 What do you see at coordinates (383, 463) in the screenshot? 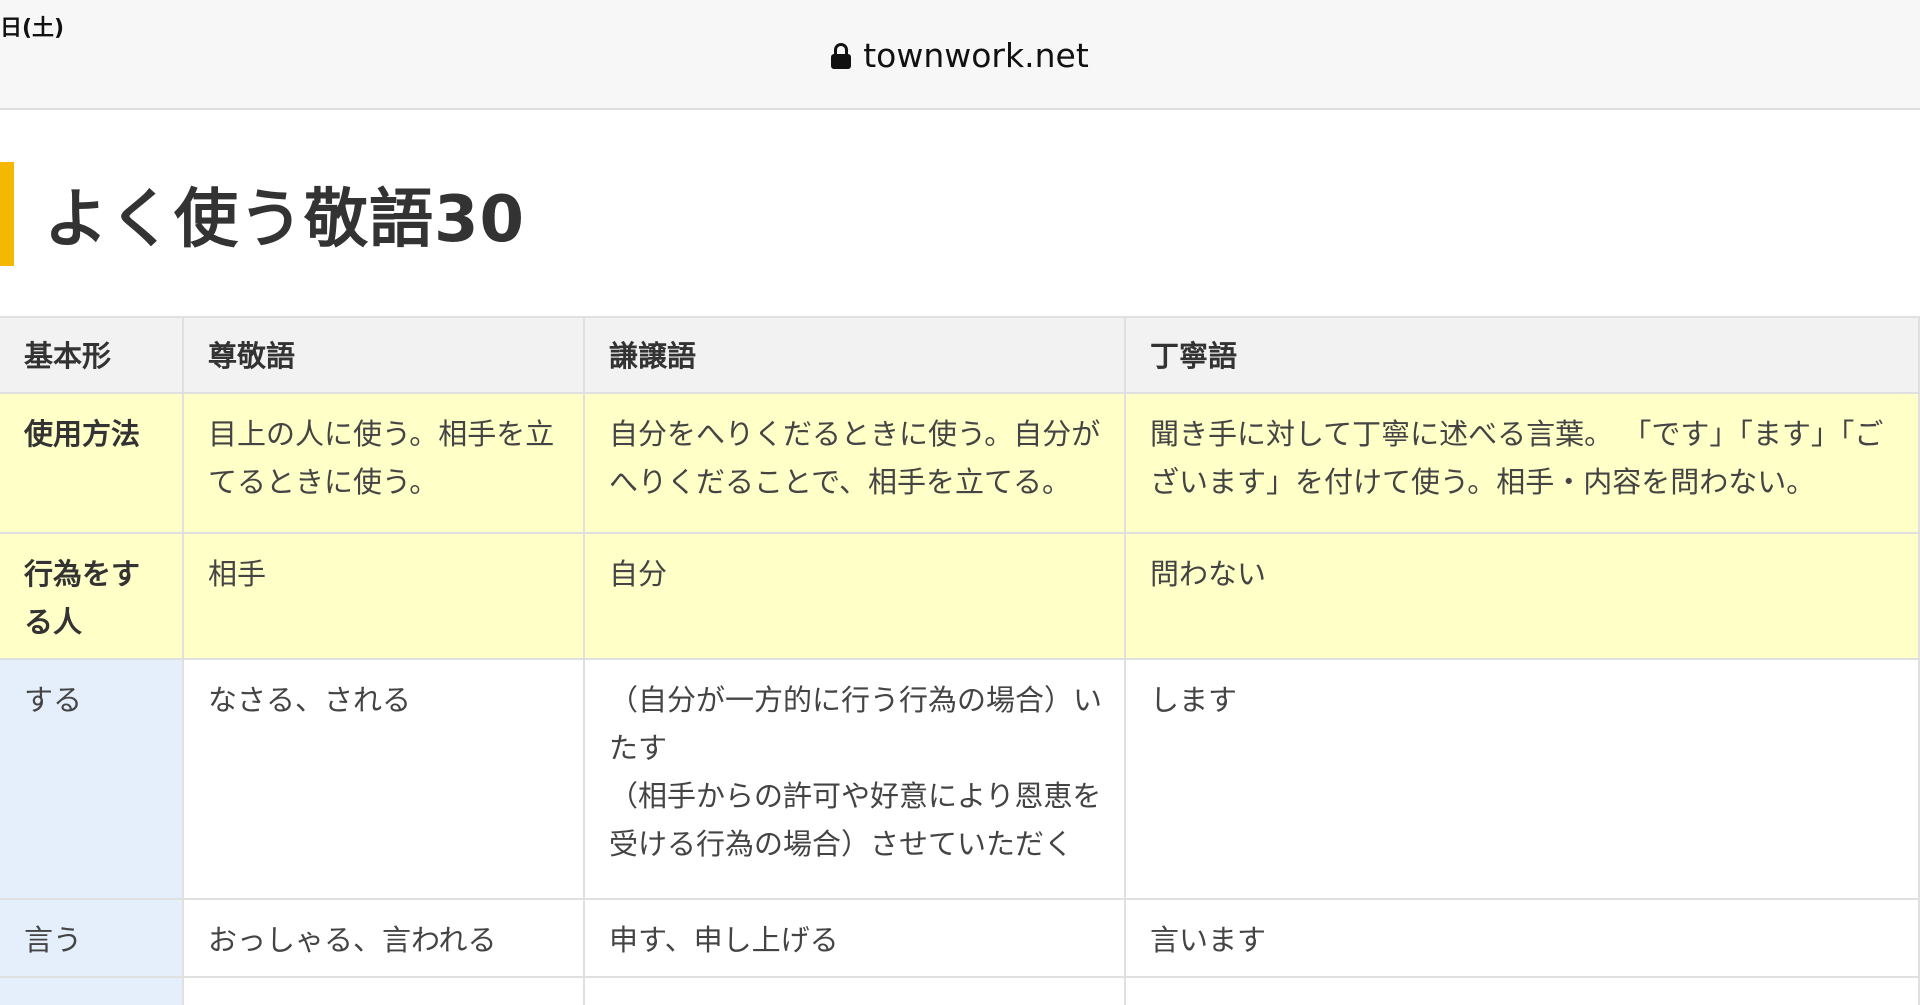
I see `sonkeigo-cell: 目上の人に使う。相手を立てるときに使う。` at bounding box center [383, 463].